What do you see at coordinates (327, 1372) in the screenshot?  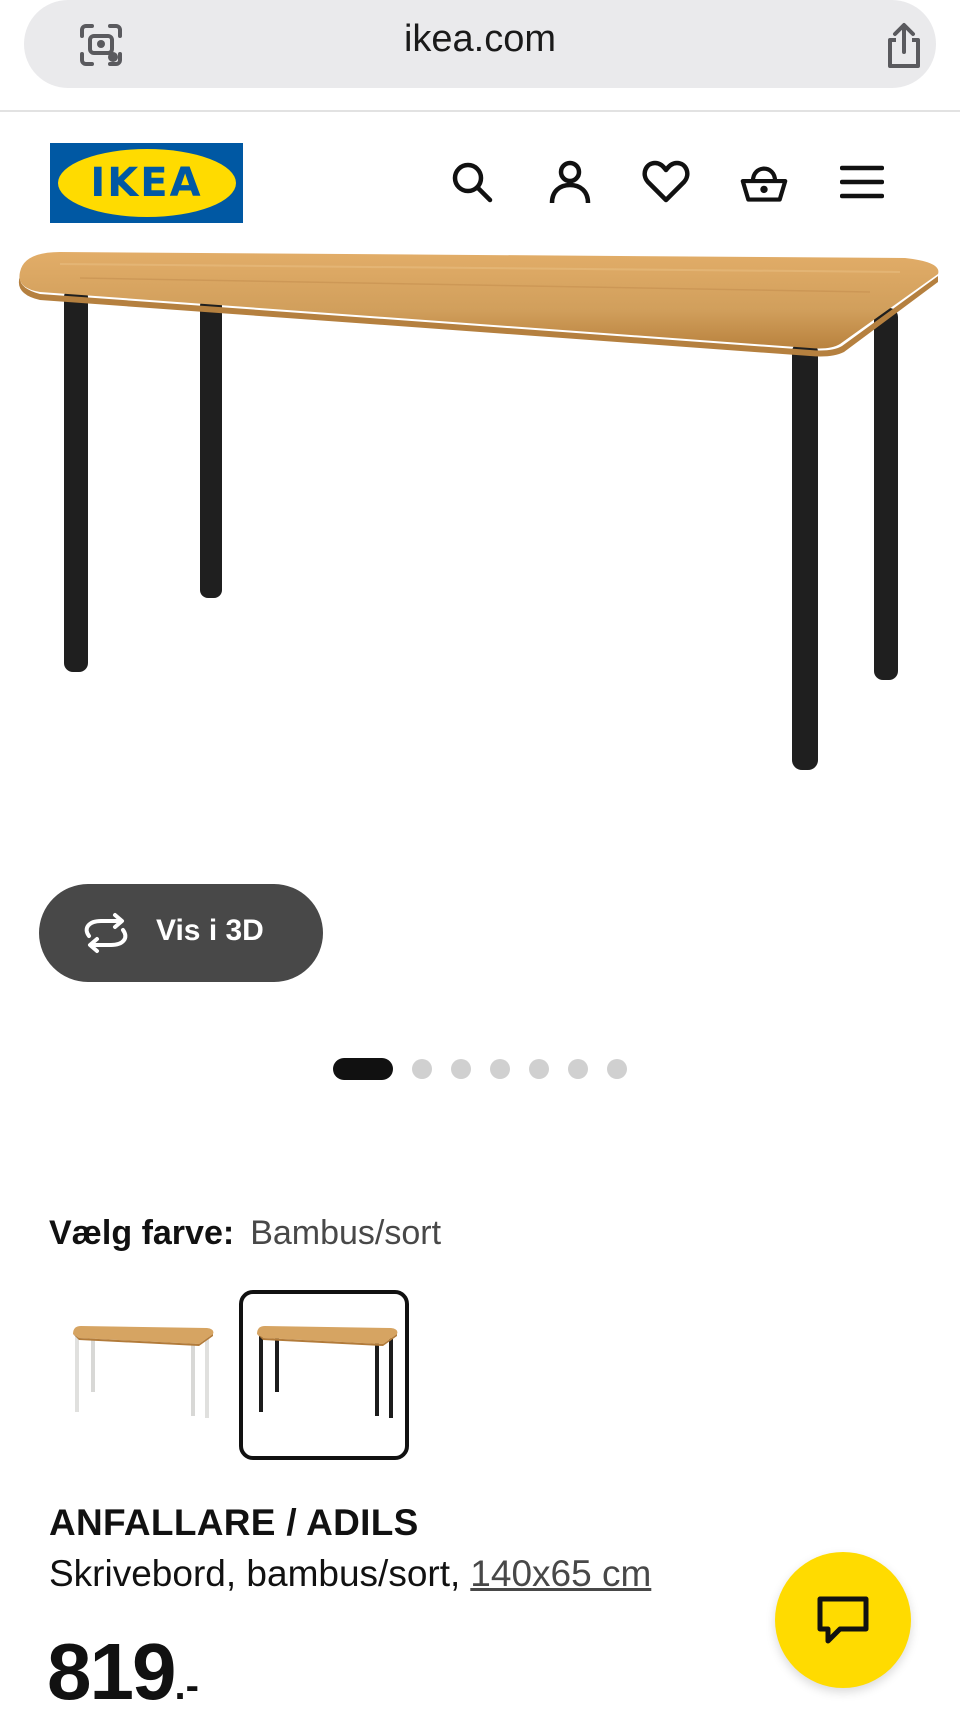 I see `desk-black-legs-thumbnail` at bounding box center [327, 1372].